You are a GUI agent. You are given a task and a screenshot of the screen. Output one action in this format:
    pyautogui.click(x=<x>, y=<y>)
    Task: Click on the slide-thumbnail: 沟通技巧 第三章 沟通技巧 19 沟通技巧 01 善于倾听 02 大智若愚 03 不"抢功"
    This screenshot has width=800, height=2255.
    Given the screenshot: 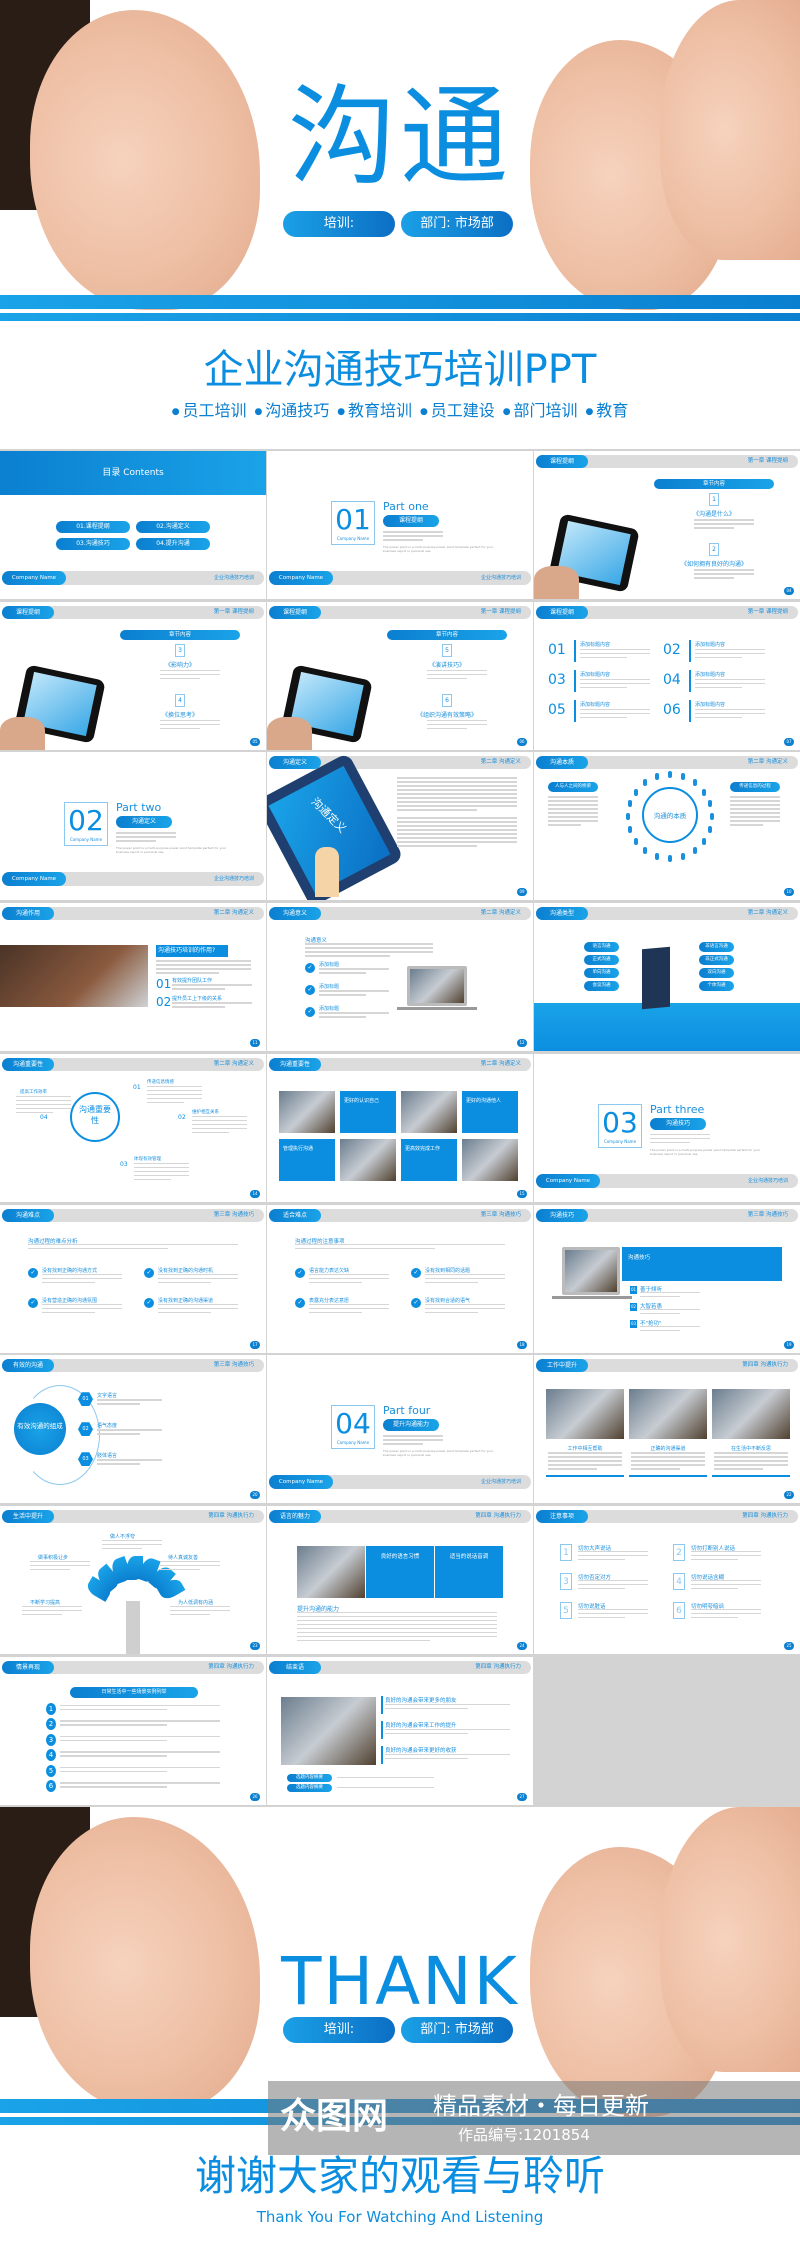 What is the action you would take?
    pyautogui.click(x=667, y=1278)
    